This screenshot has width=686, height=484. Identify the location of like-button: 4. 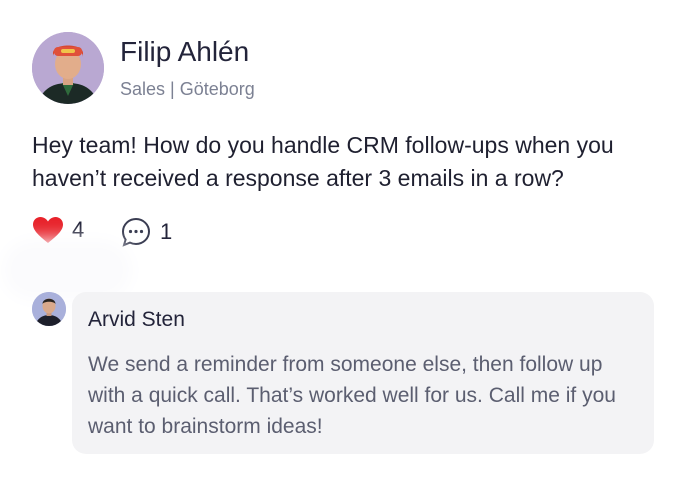
(58, 230).